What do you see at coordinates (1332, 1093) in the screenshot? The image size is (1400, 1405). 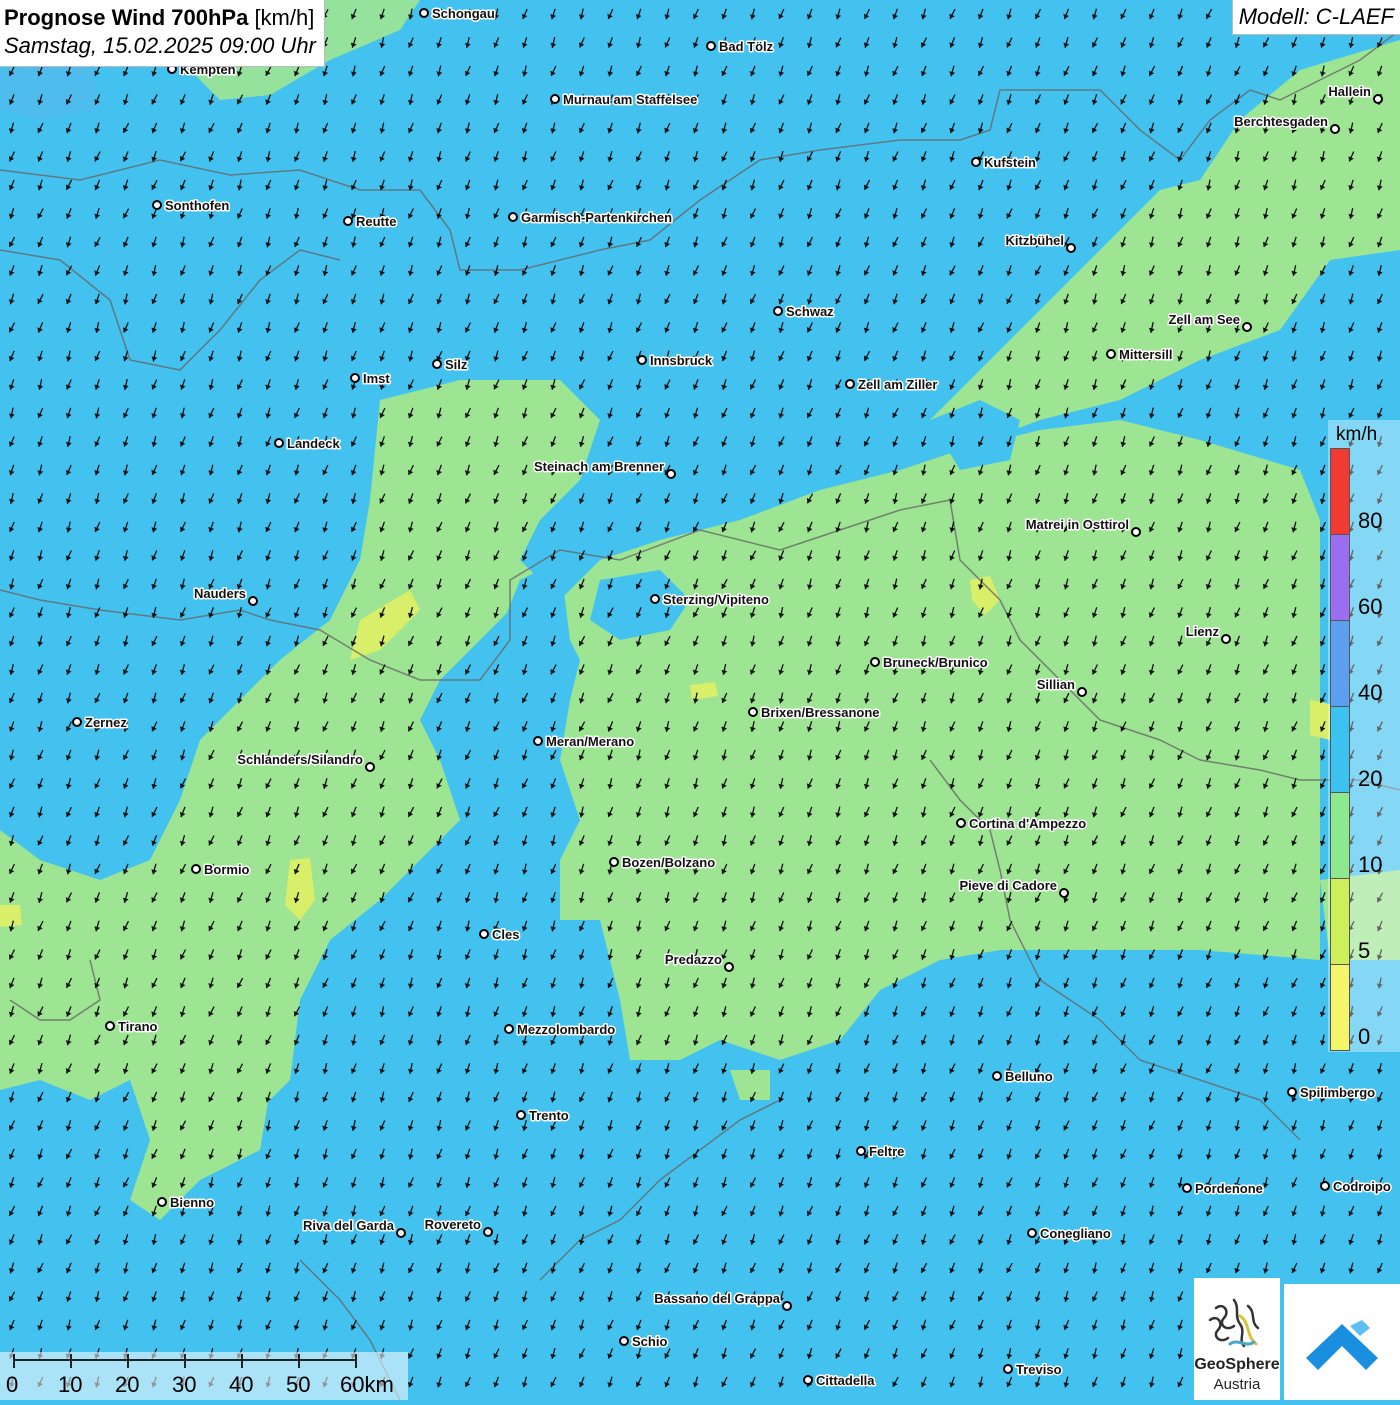 I see `city-marker: Spilimbergo` at bounding box center [1332, 1093].